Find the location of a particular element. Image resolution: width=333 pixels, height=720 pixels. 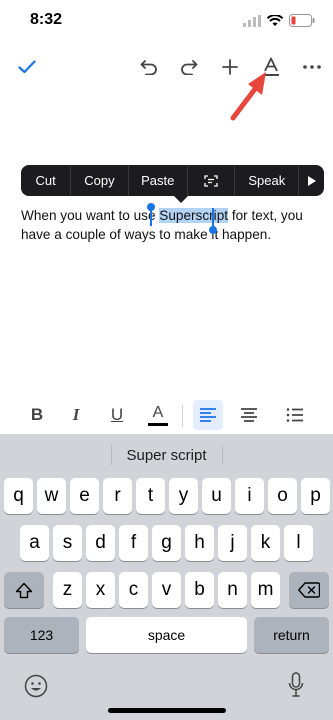

key-e: e is located at coordinates (84, 496).